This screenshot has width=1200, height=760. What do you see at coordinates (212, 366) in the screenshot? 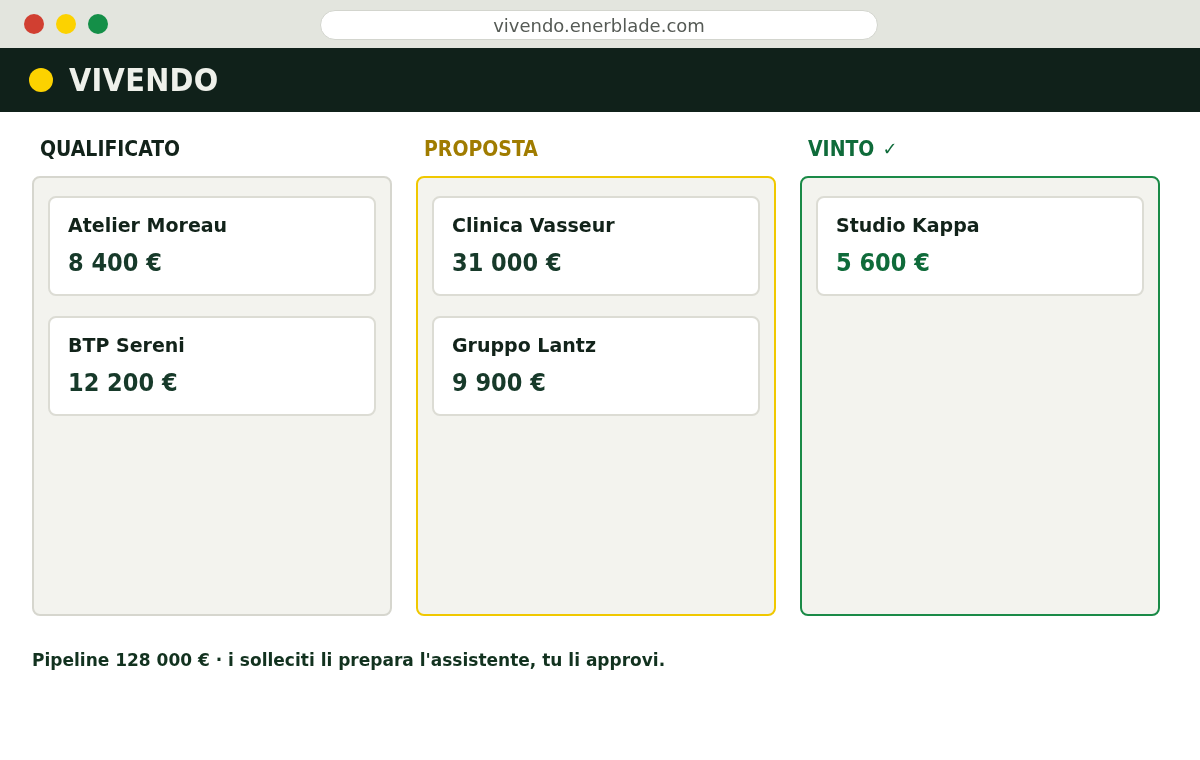
I see `deal-card: BTP Sereni 12 200 €` at bounding box center [212, 366].